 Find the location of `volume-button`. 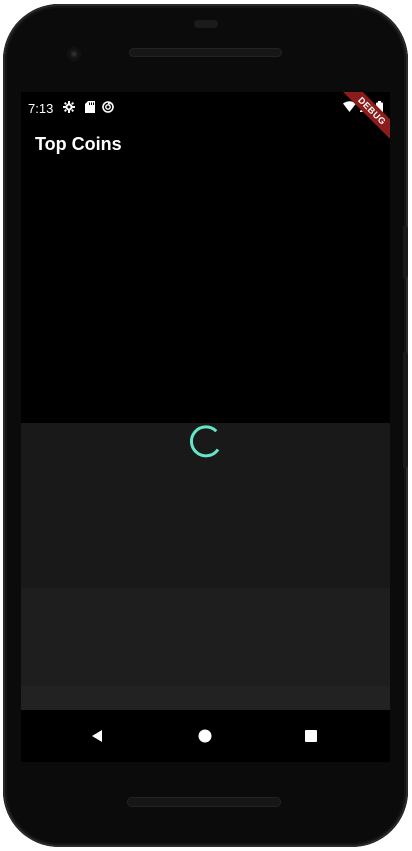

volume-button is located at coordinates (405, 252).